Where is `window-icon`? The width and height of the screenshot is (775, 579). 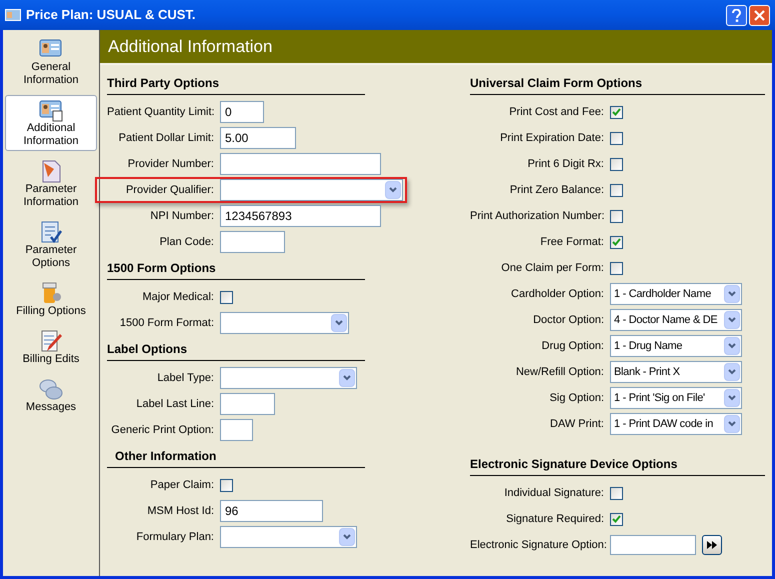
window-icon is located at coordinates (13, 15).